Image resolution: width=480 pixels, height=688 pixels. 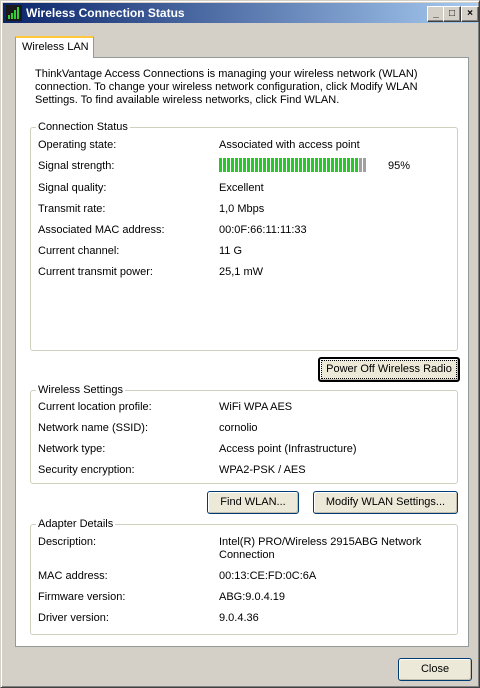 What do you see at coordinates (241, 188) in the screenshot?
I see `signal-quality-value: Excellent` at bounding box center [241, 188].